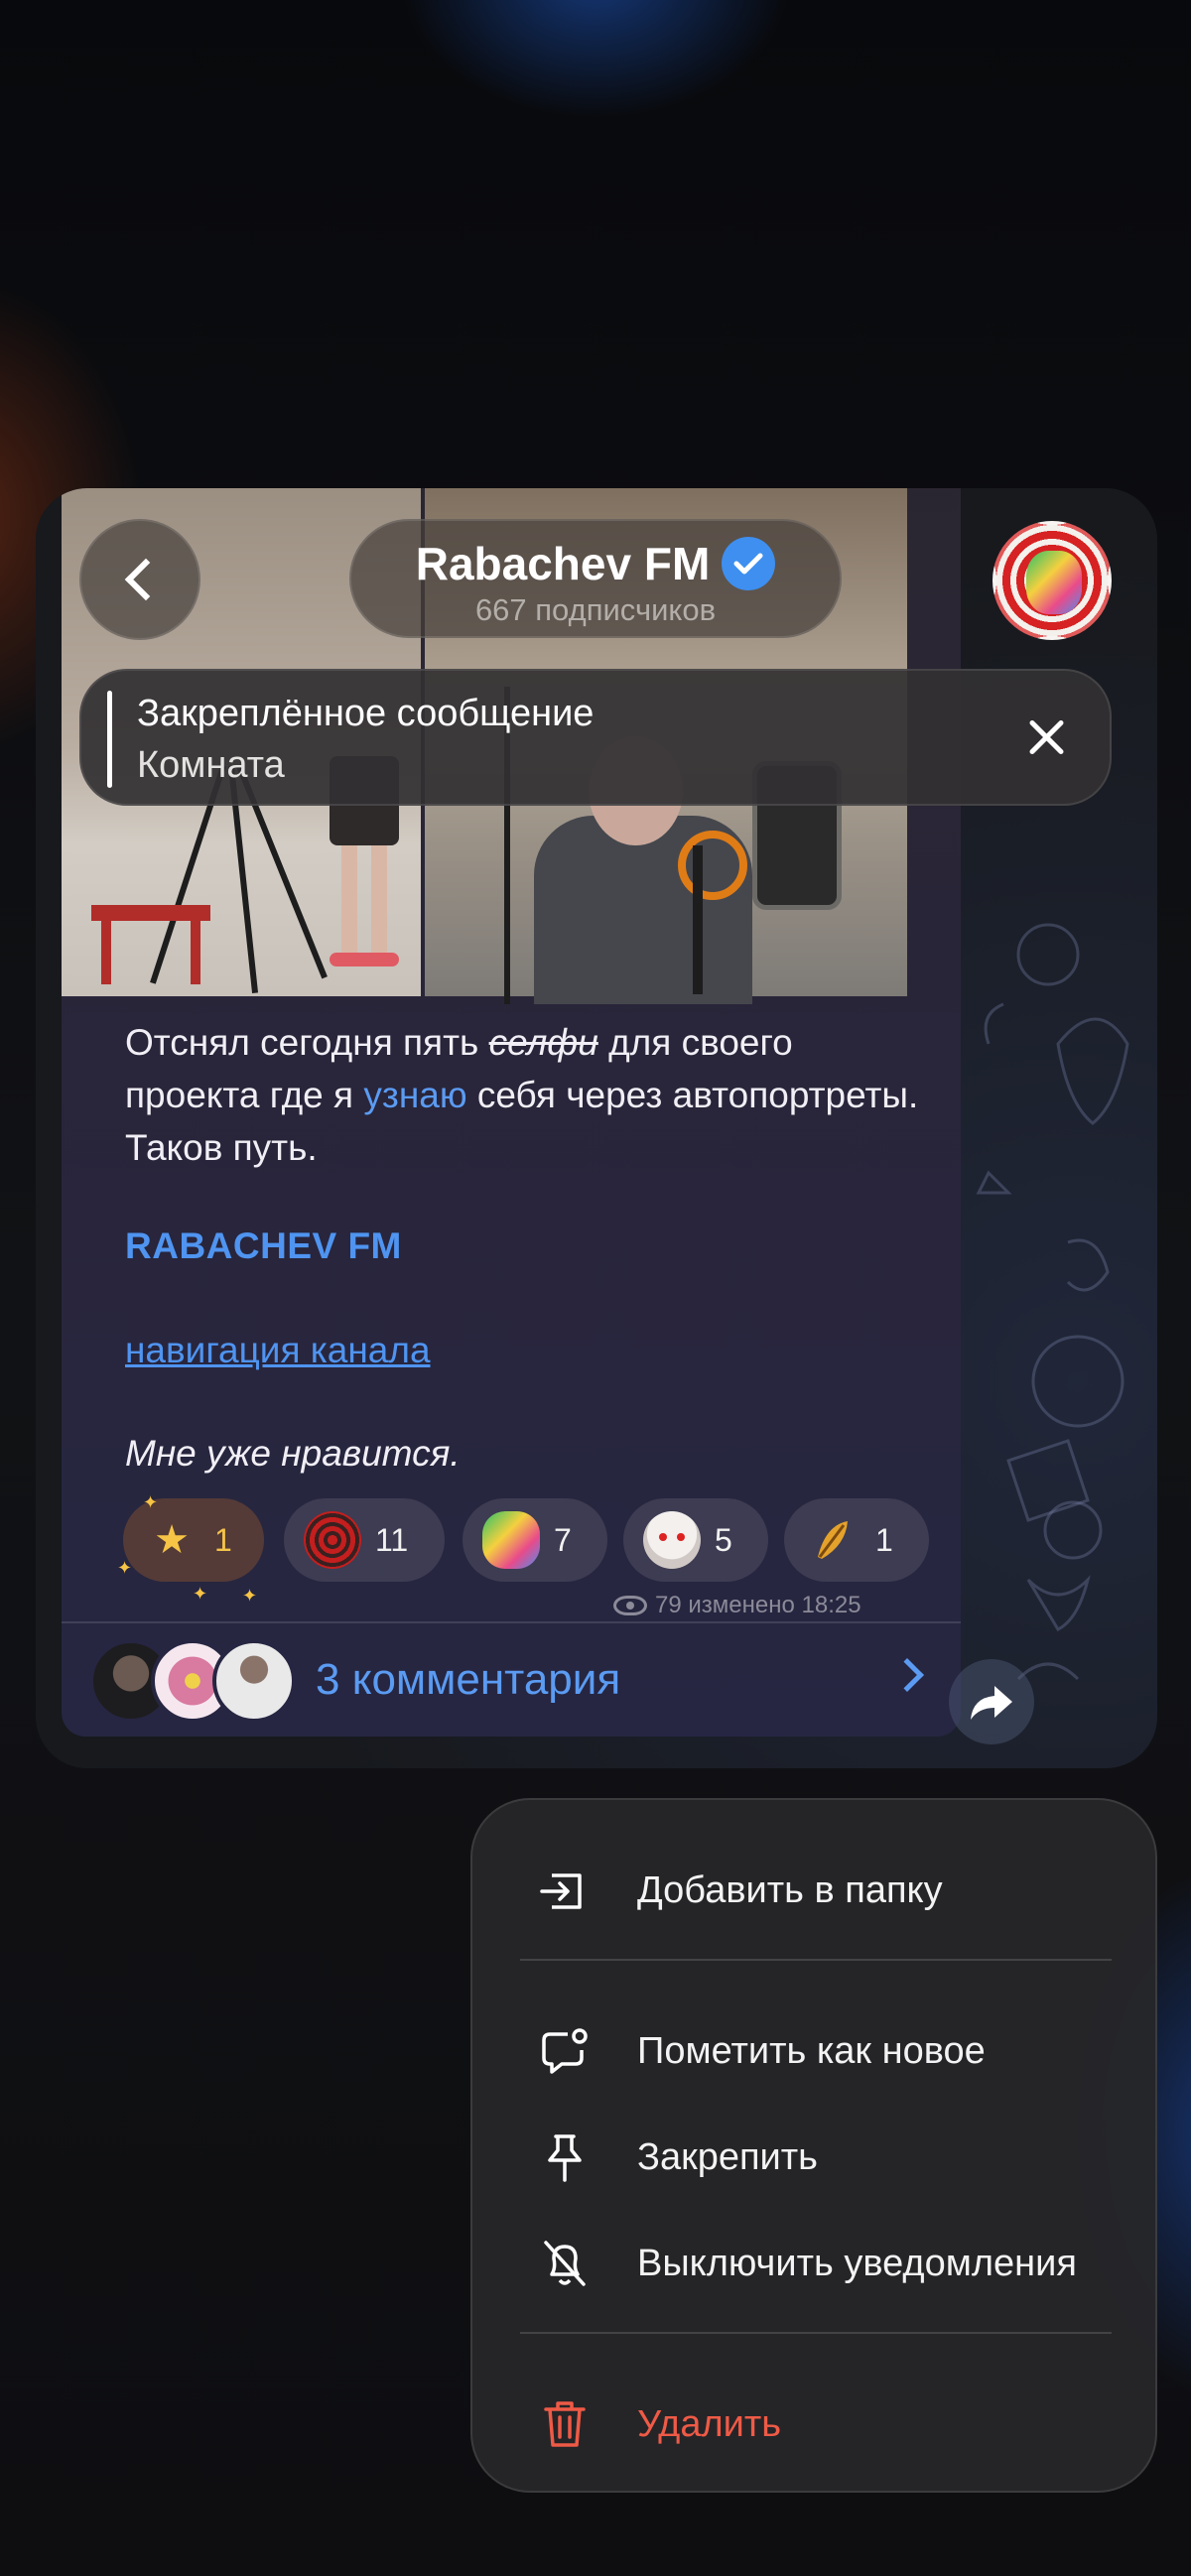 The width and height of the screenshot is (1191, 2576). What do you see at coordinates (543, 1043) in the screenshot?
I see `strikethrough-word: селфи` at bounding box center [543, 1043].